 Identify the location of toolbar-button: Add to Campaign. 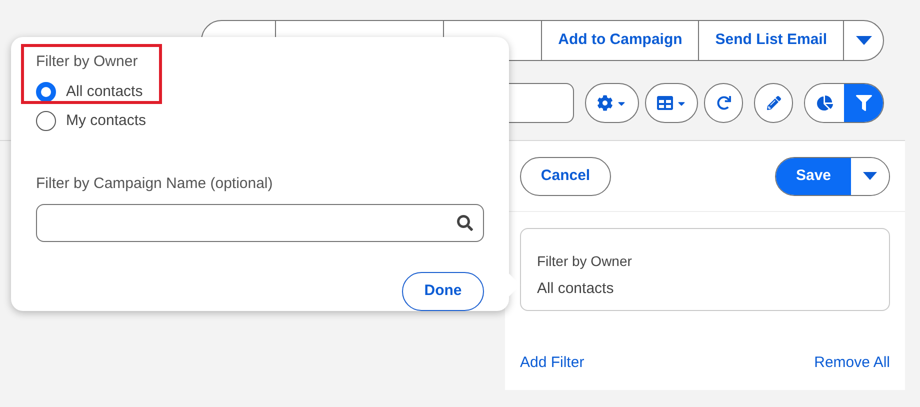
(621, 40).